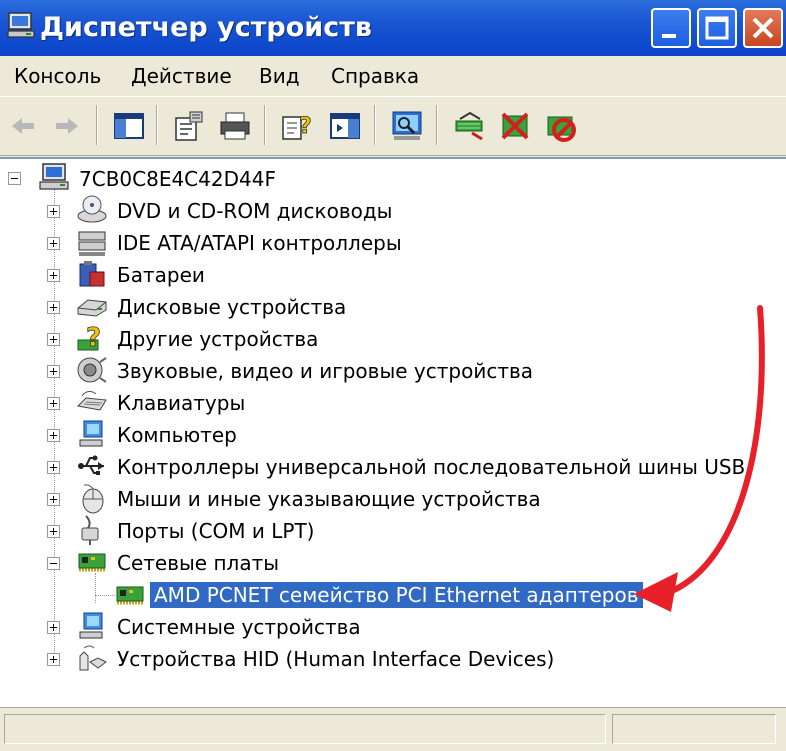  Describe the element at coordinates (216, 531) in the screenshot. I see `tree-item-label: Порты (COM и LPT)` at that location.